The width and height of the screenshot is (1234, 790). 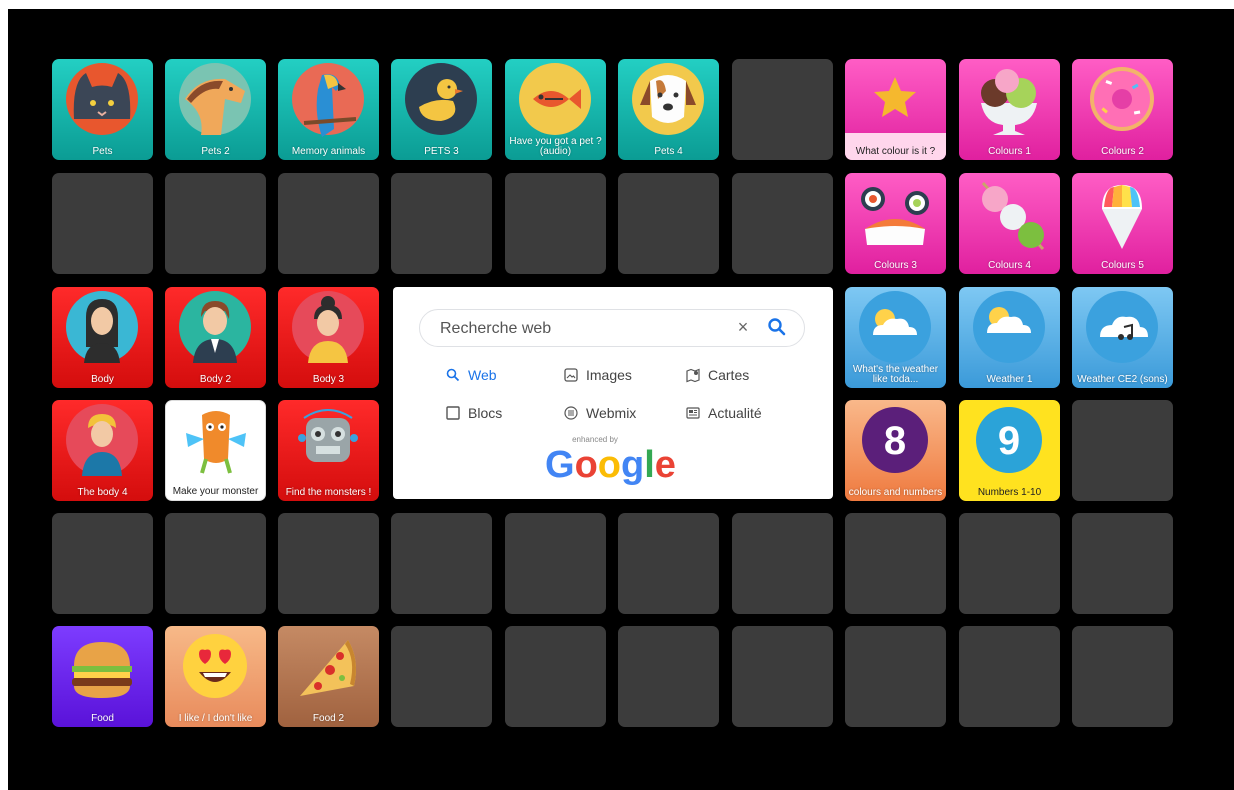 I want to click on tile-find-the-monsters: Find the monsters !, so click(x=328, y=450).